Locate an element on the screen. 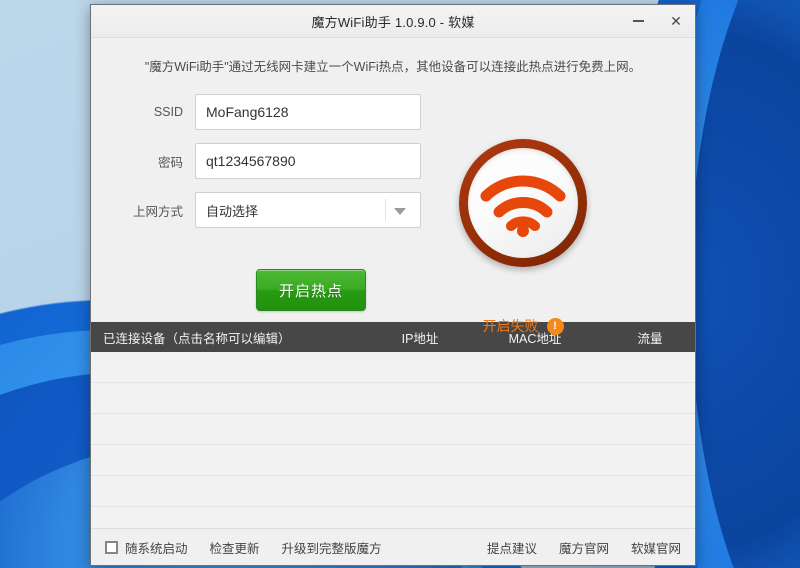 The height and width of the screenshot is (568, 800). select-divider is located at coordinates (385, 210).